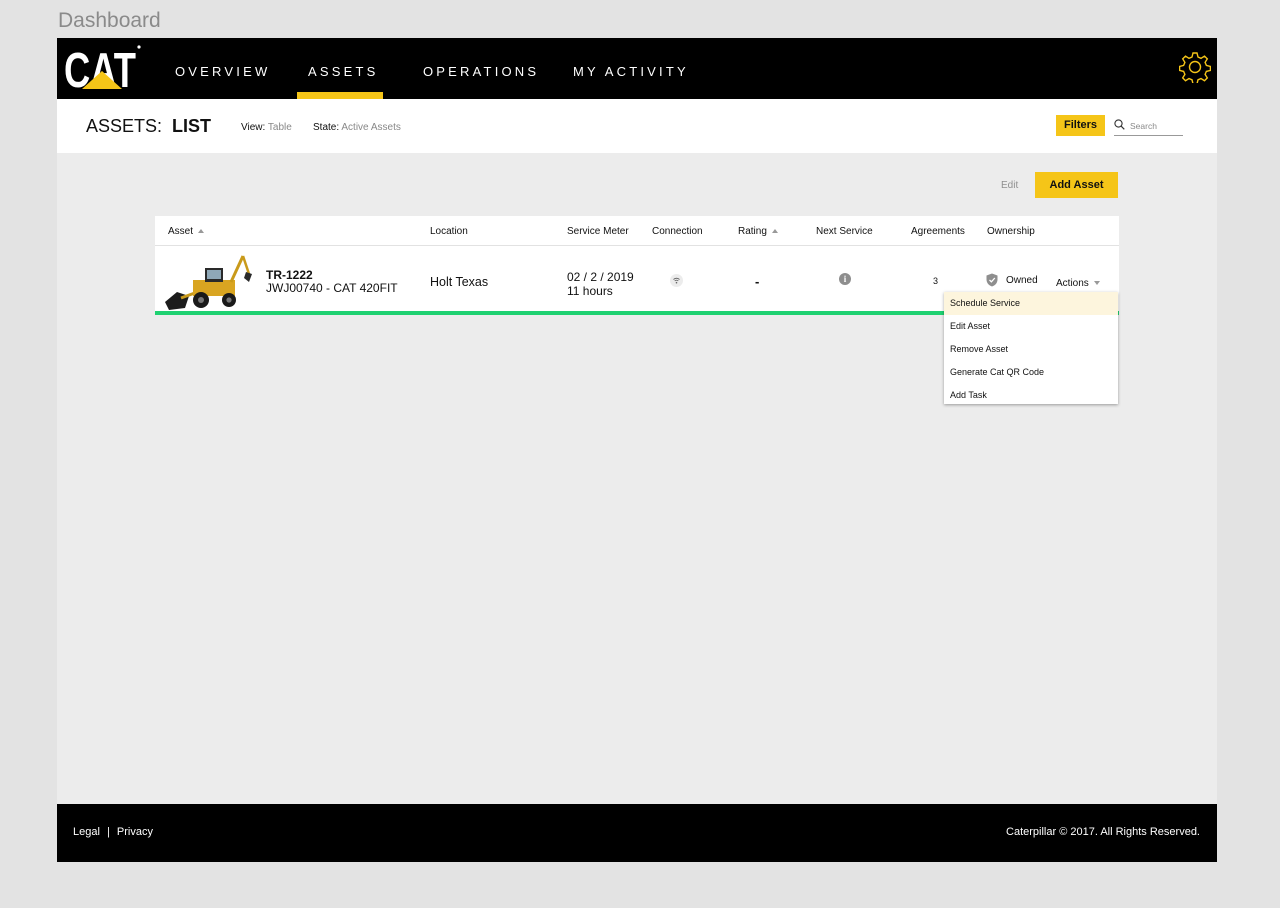 This screenshot has height=908, width=1280. What do you see at coordinates (590, 291) in the screenshot?
I see `service-hours: 11 hours` at bounding box center [590, 291].